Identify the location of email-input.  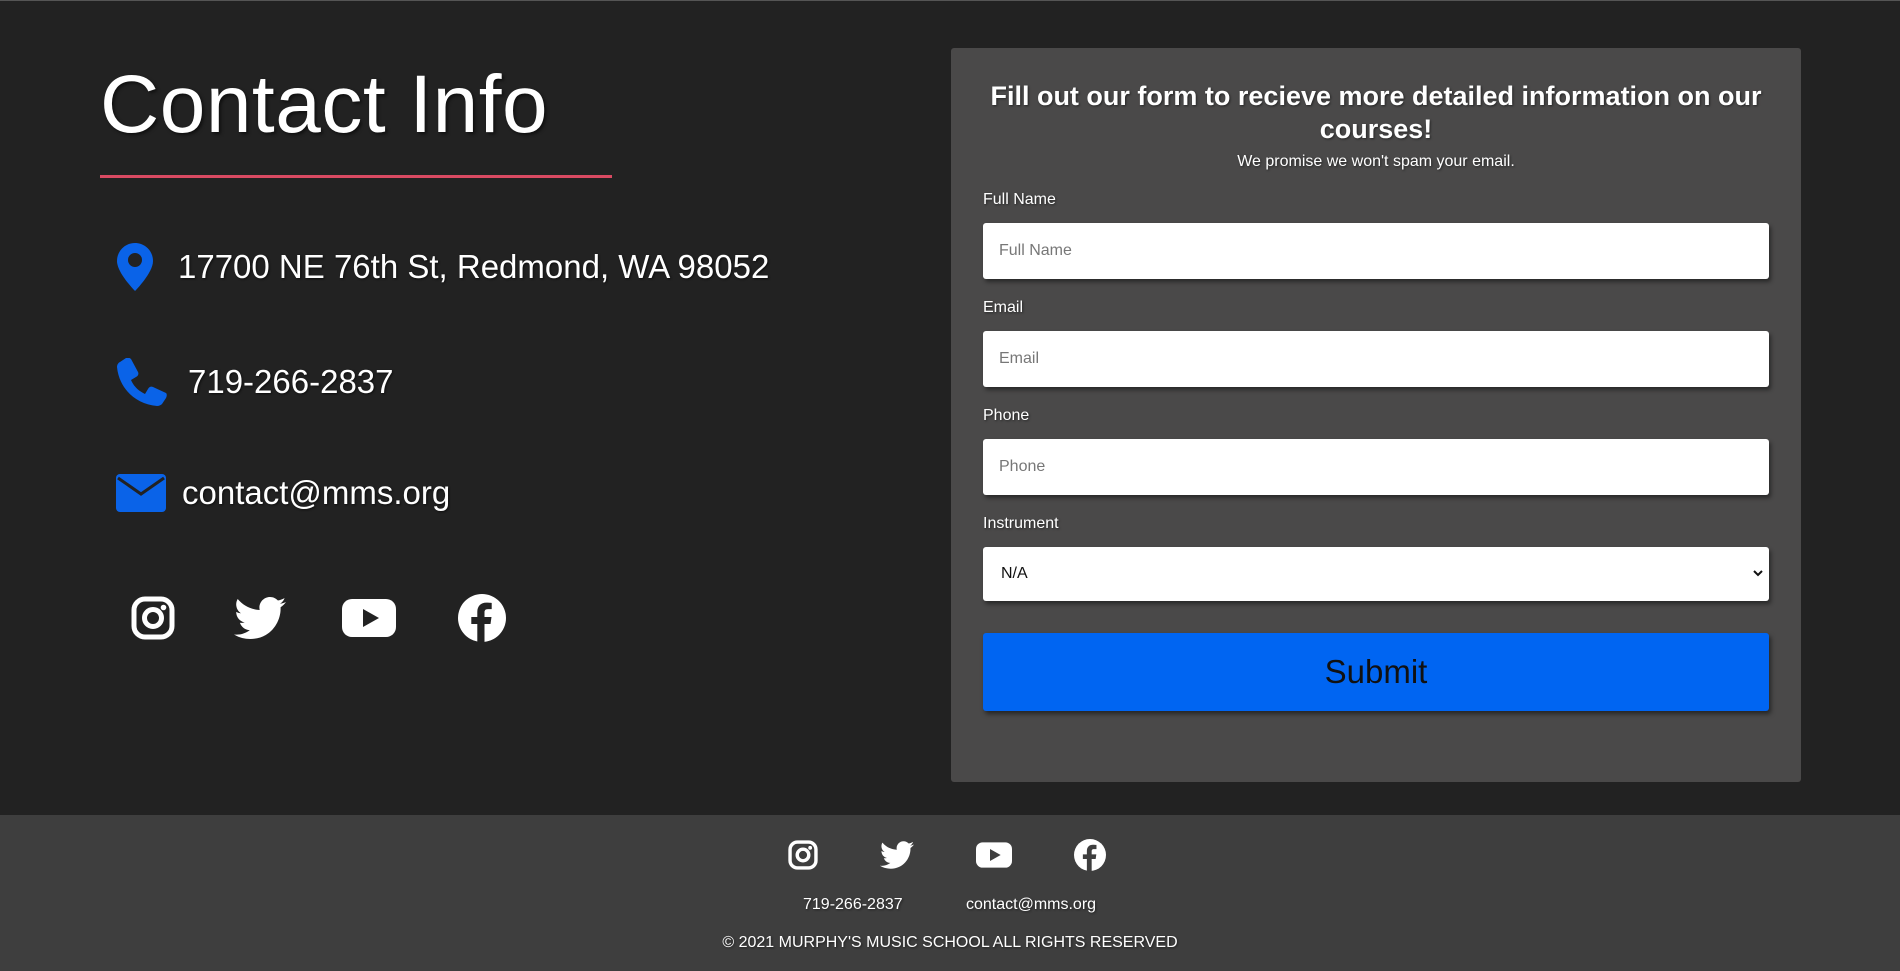
(1376, 359).